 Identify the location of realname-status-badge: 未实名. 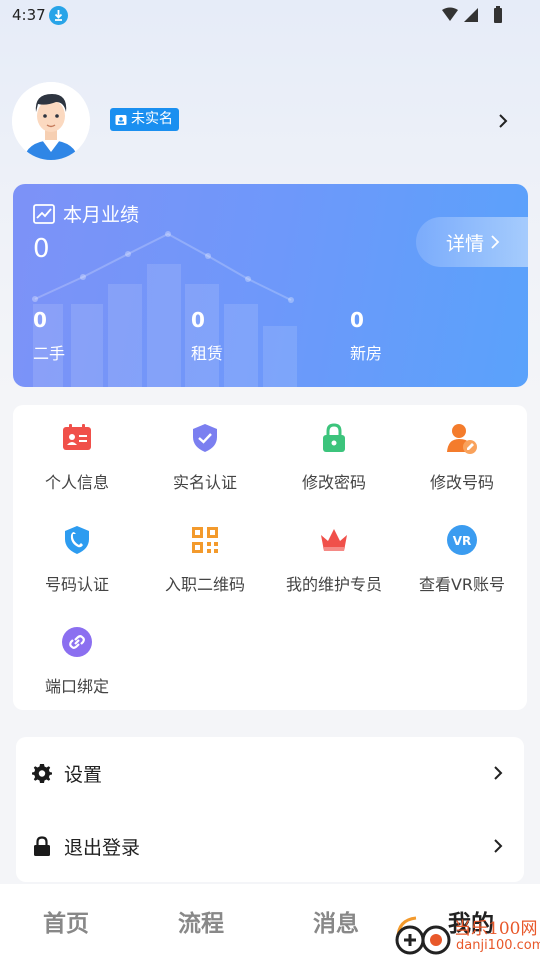
(144, 119).